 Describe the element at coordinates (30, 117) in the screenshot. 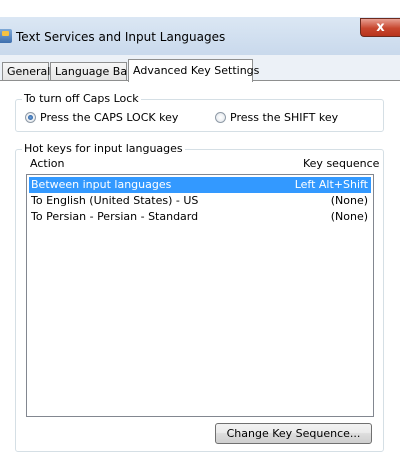

I see `radio-selected-icon` at that location.